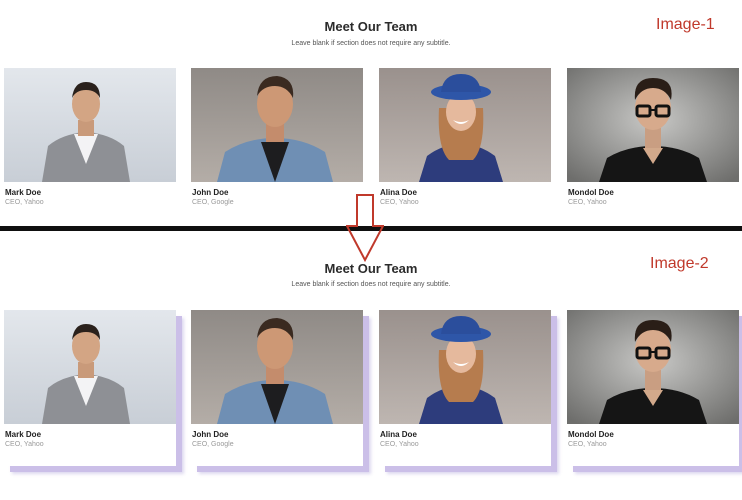  I want to click on image-label: Image-2, so click(679, 263).